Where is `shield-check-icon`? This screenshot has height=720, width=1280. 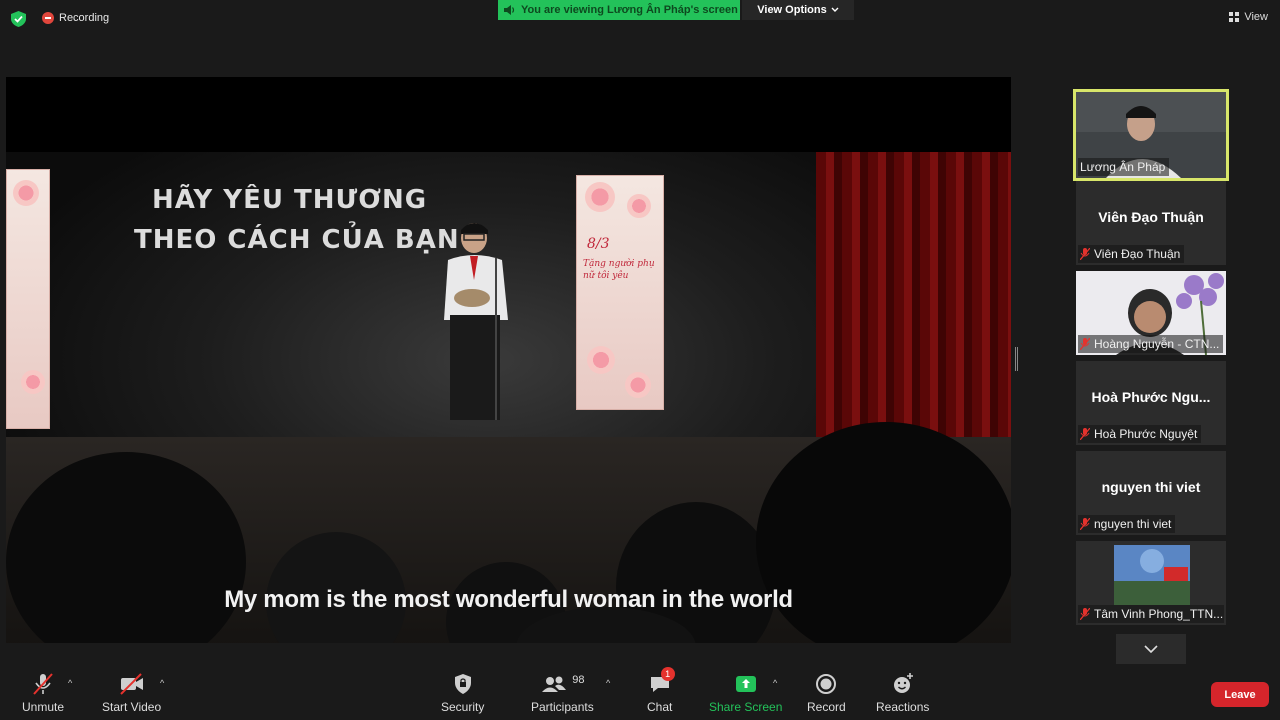 shield-check-icon is located at coordinates (18, 19).